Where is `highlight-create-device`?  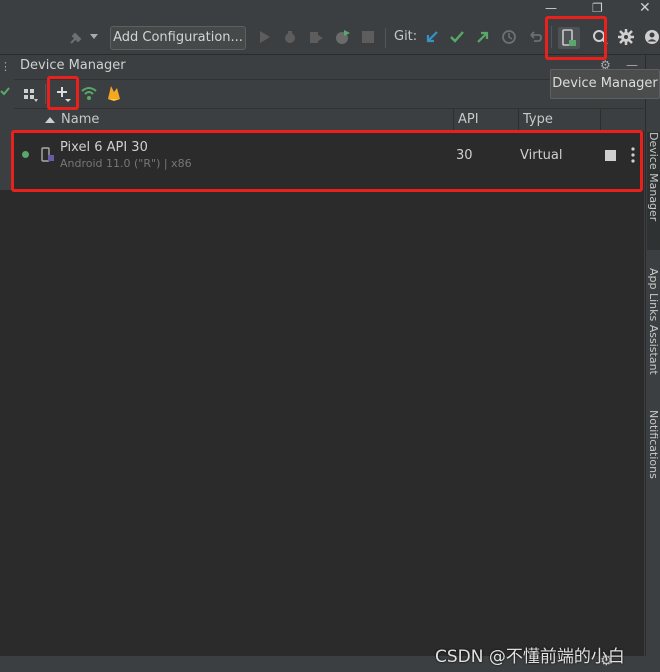 highlight-create-device is located at coordinates (63, 93).